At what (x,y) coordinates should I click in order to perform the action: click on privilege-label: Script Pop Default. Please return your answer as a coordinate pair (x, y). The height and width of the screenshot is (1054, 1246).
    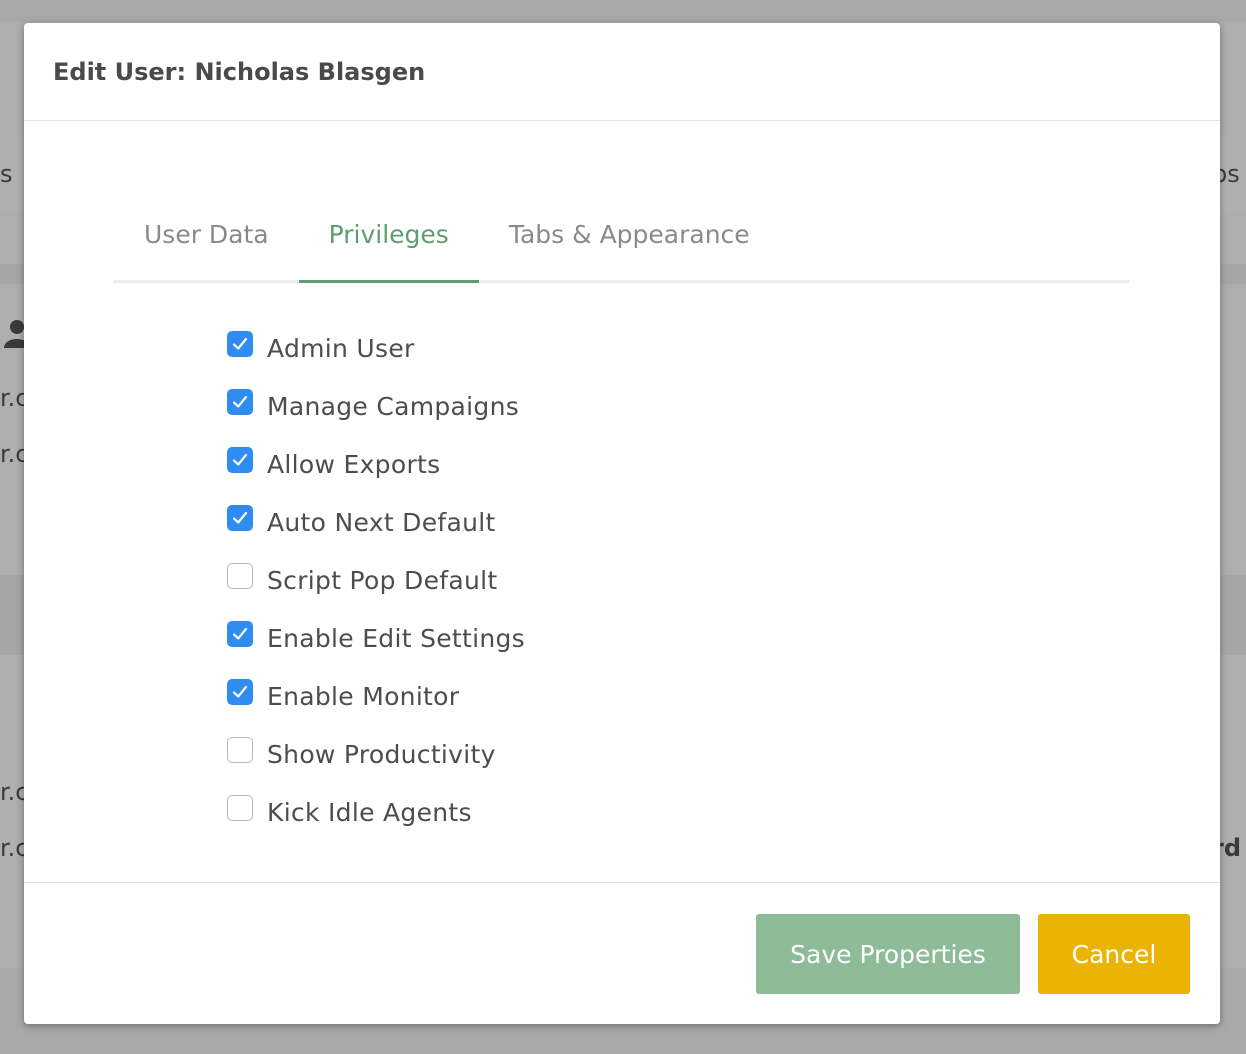
    Looking at the image, I should click on (382, 580).